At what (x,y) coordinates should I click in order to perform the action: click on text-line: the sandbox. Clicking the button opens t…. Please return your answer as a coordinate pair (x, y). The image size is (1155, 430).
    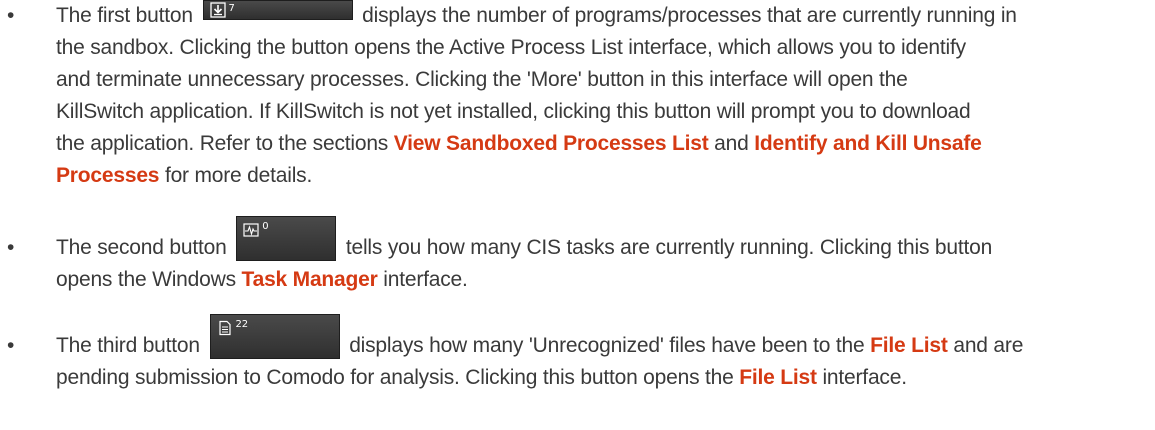
    Looking at the image, I should click on (511, 47).